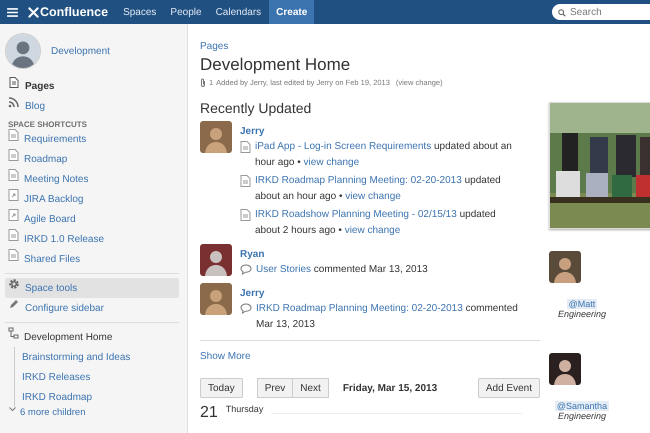 The height and width of the screenshot is (433, 650). I want to click on paperclip-icon, so click(203, 82).